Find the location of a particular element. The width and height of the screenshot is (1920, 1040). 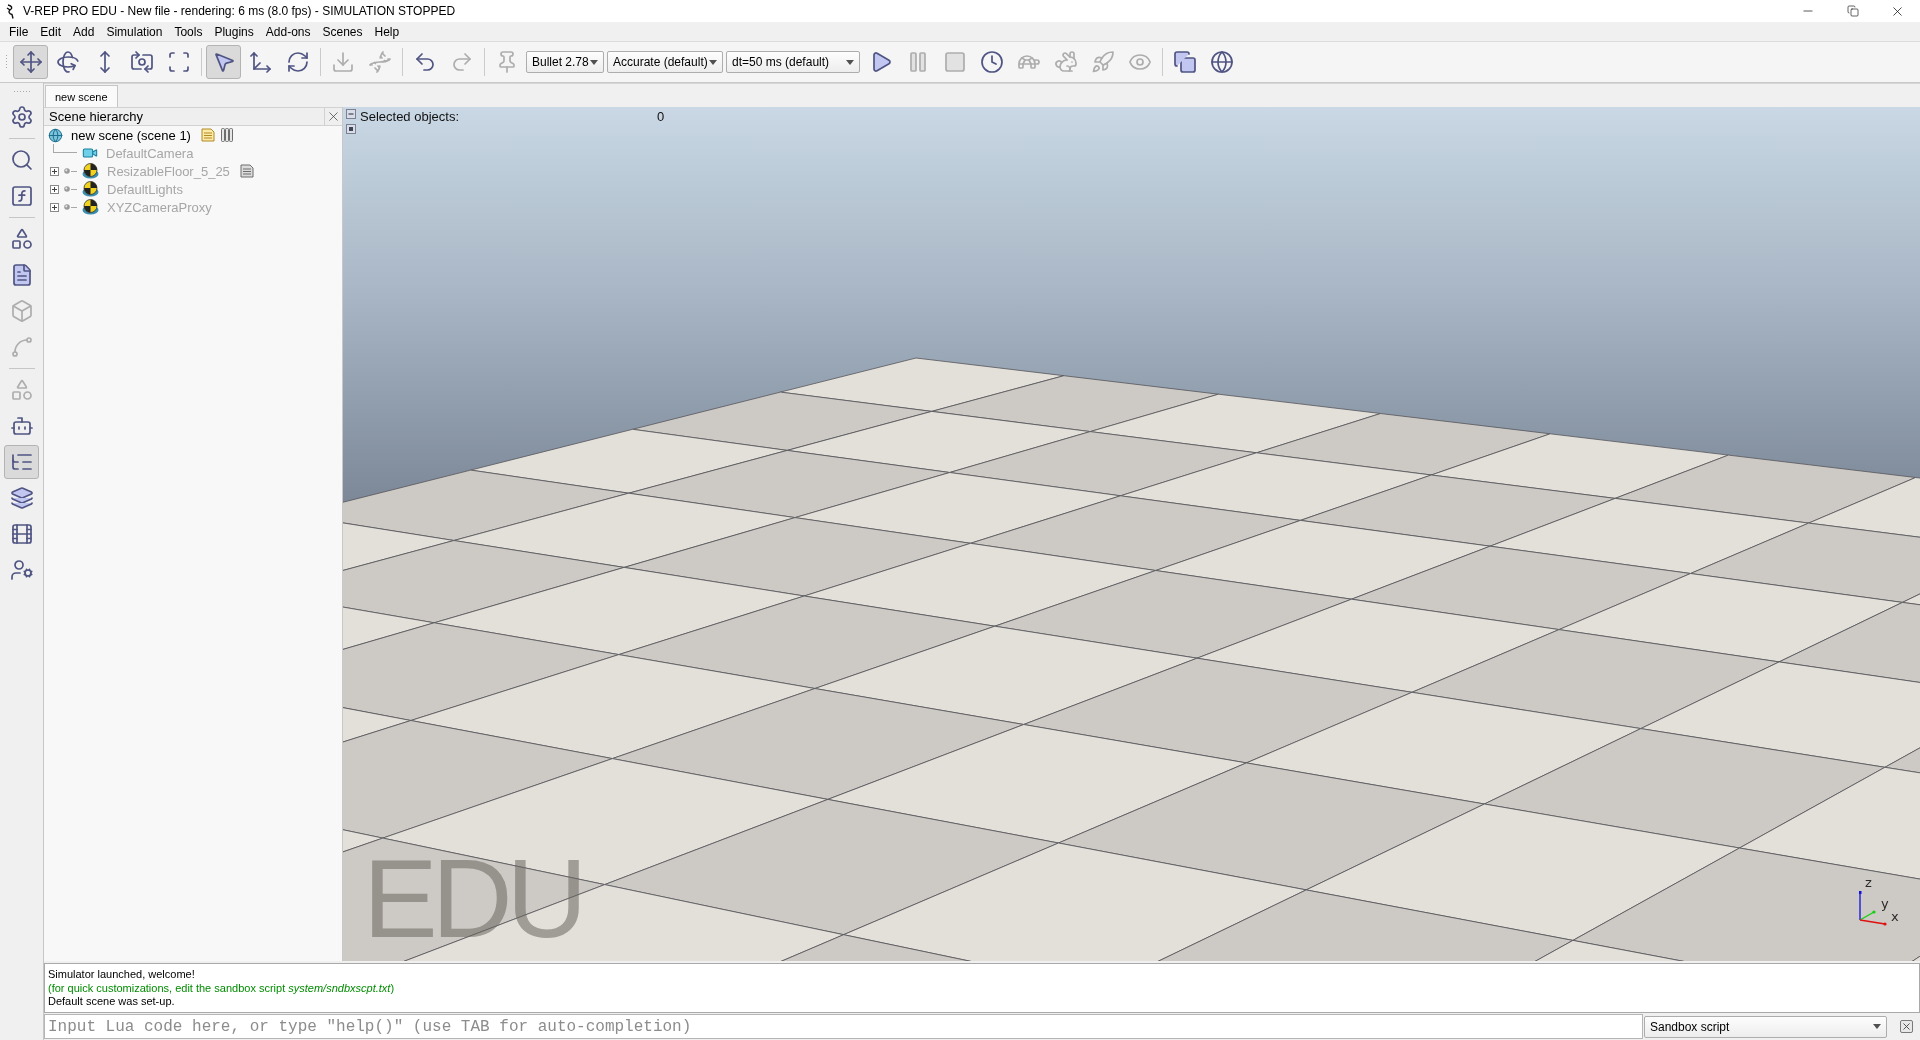

camera-icon is located at coordinates (141, 62).